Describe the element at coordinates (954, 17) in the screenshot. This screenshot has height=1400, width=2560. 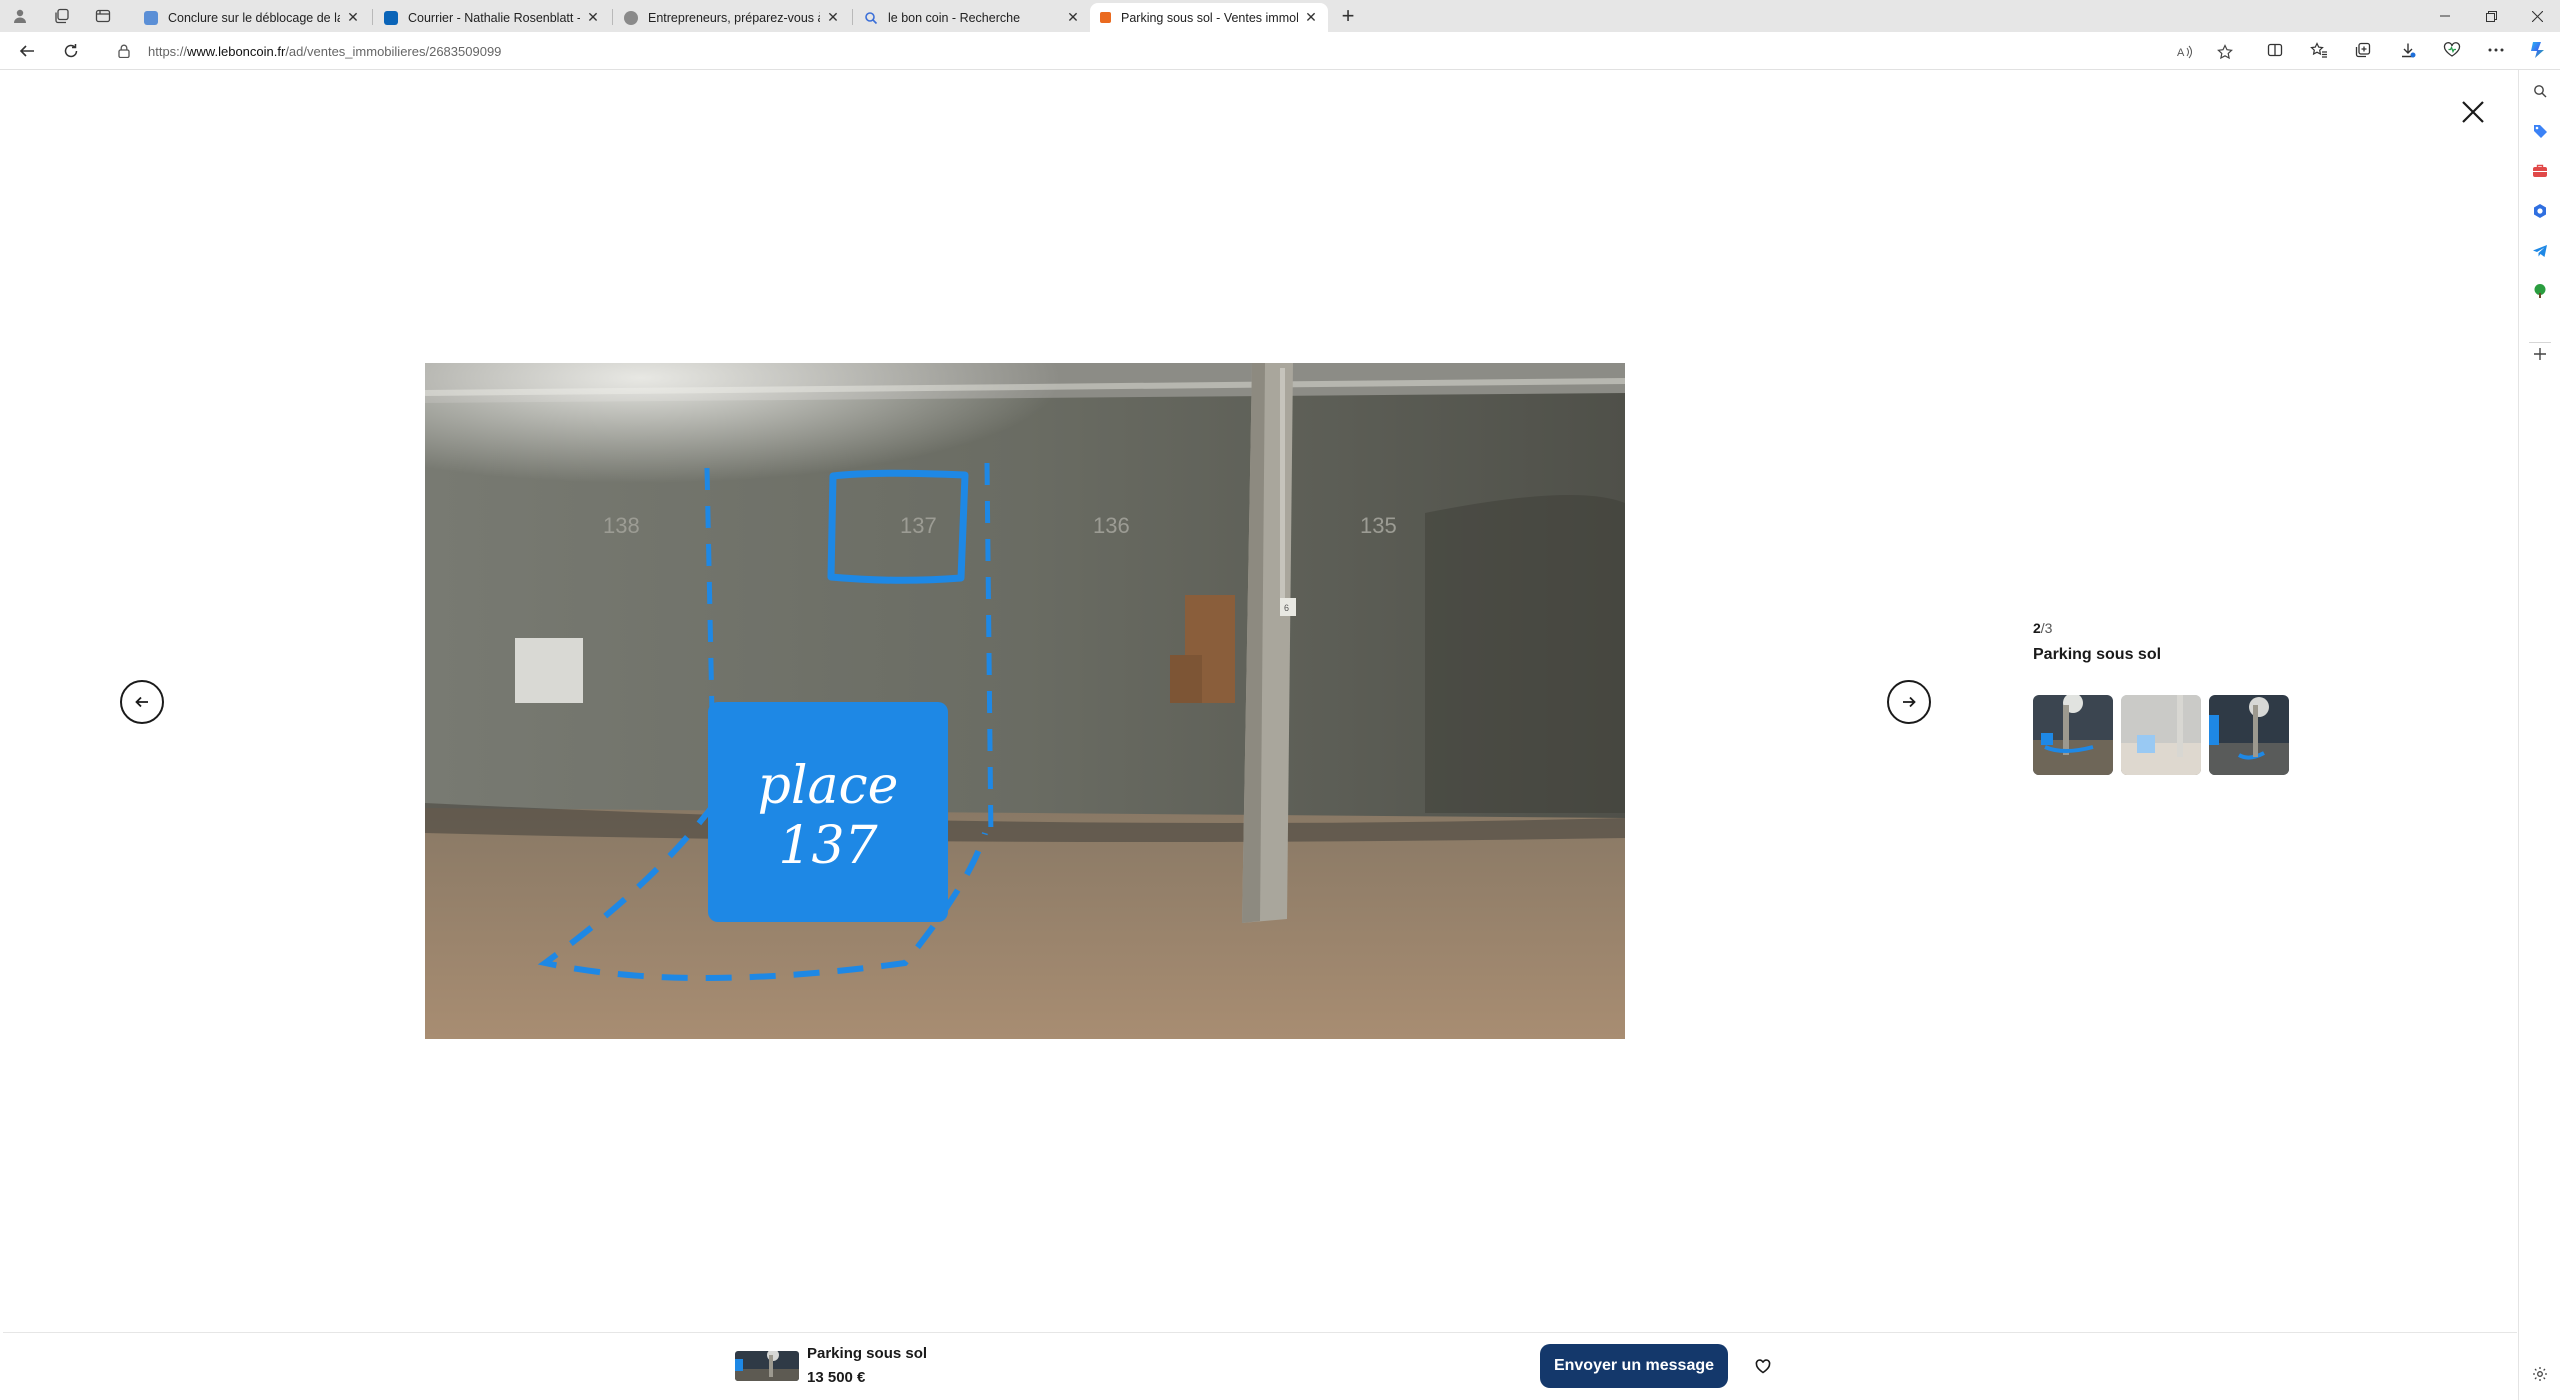
I see `tab-title: le bon coin - Recherche` at that location.